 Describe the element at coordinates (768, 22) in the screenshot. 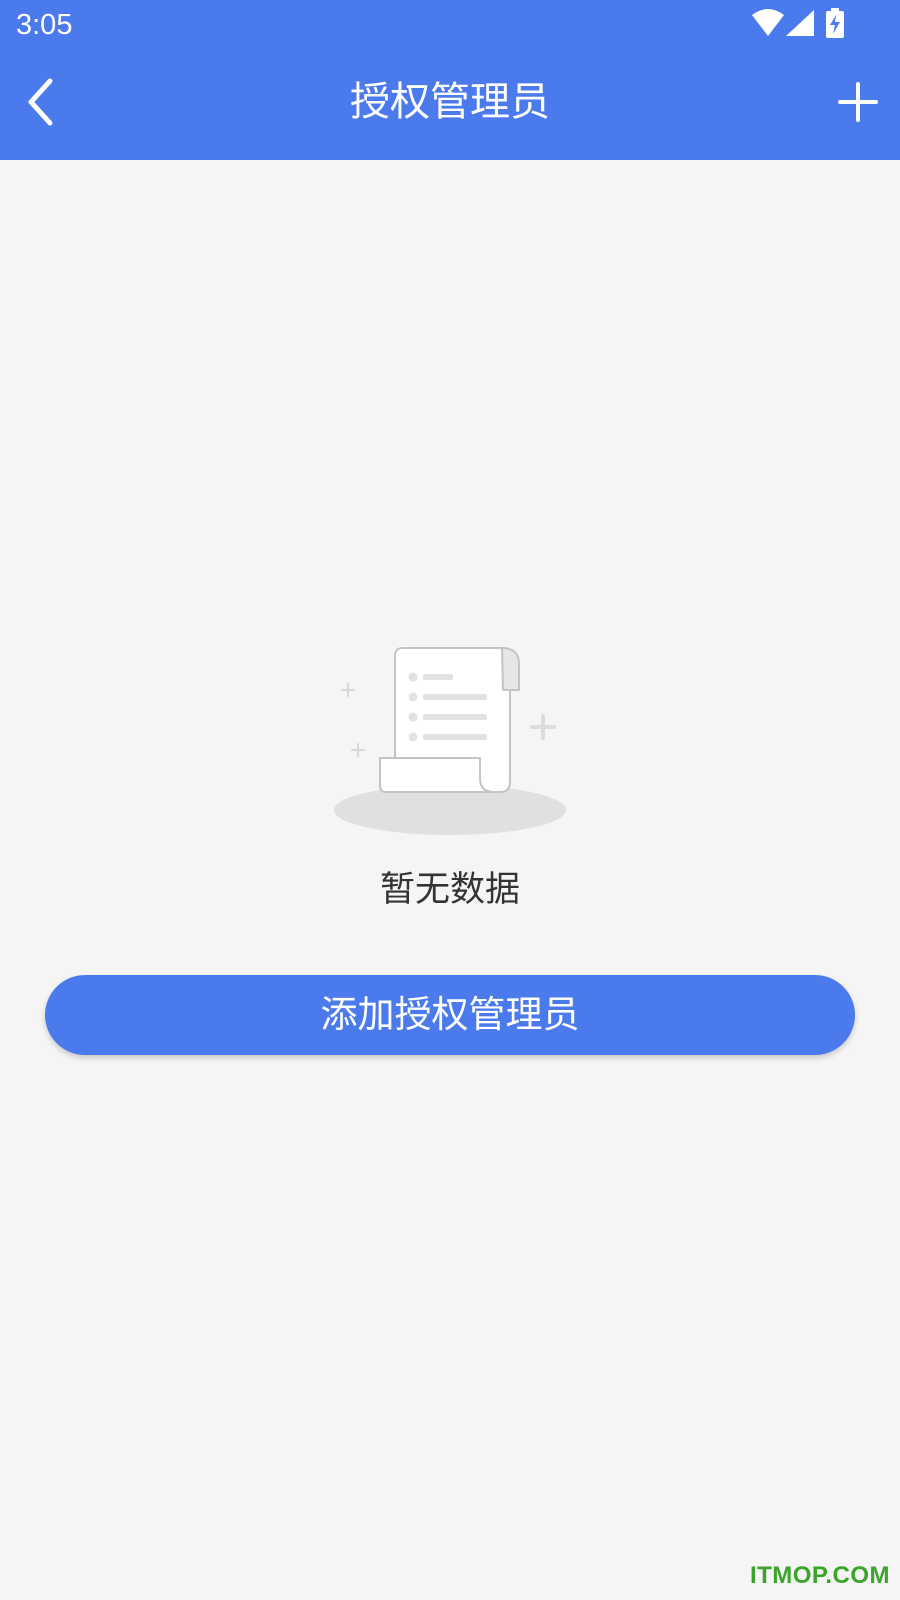

I see `wifi-icon` at that location.